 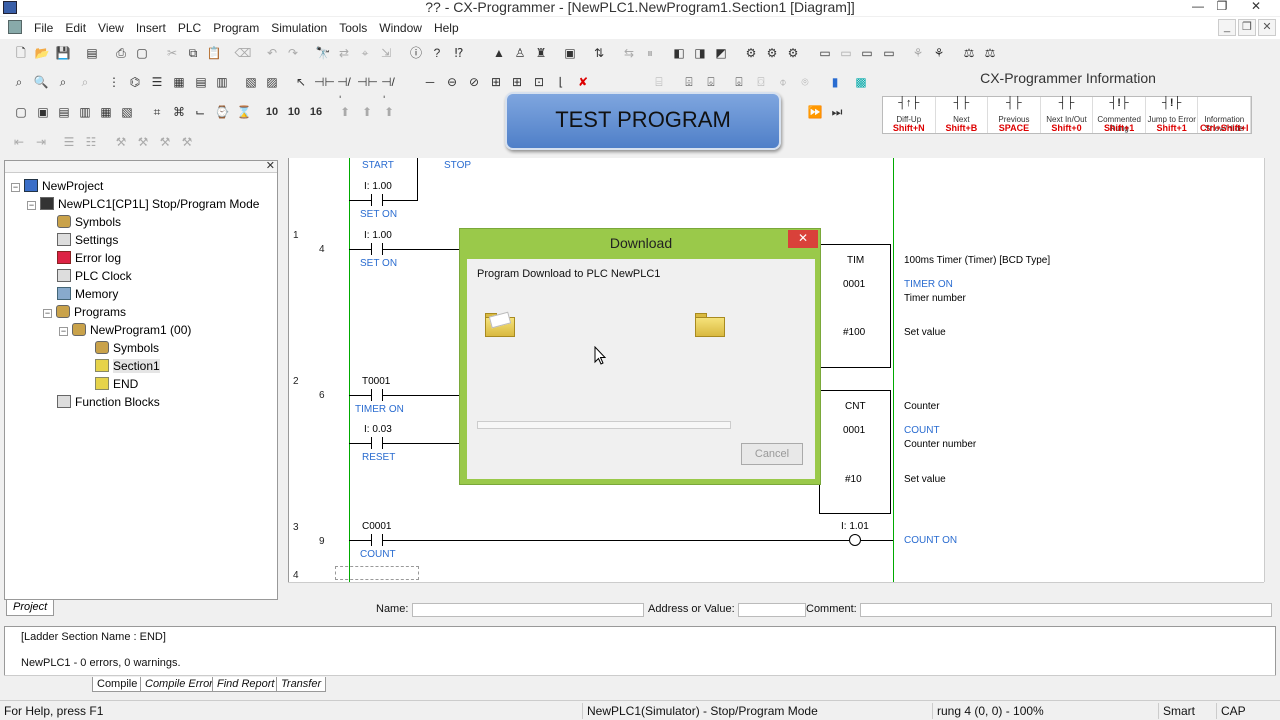 What do you see at coordinates (377, 200) in the screenshot?
I see `contact-seton` at bounding box center [377, 200].